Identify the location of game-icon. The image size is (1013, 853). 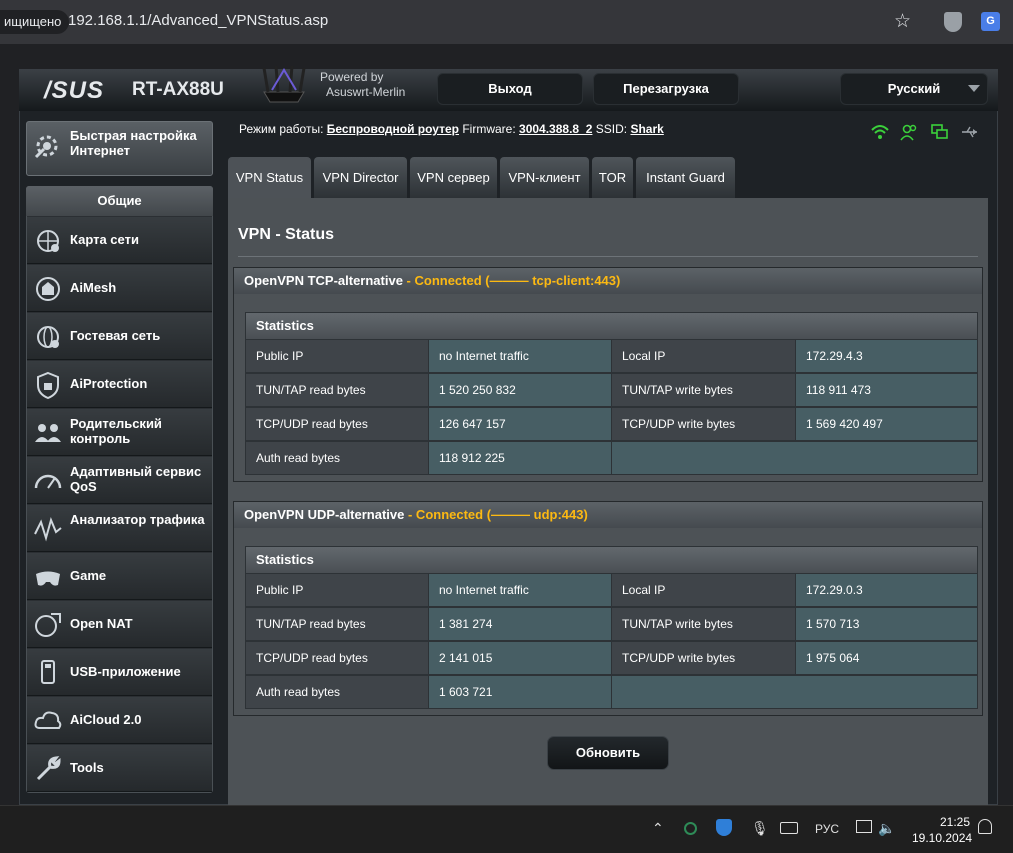
(48, 578).